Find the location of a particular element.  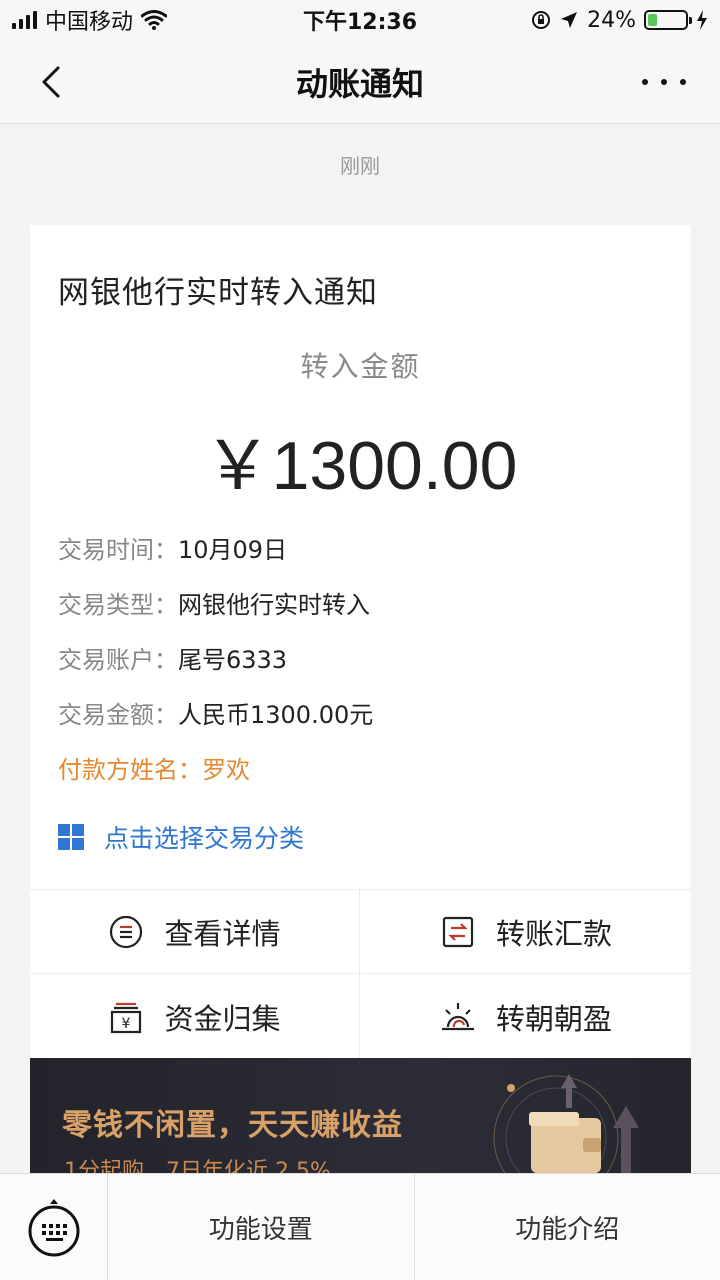

action-label: 资金归集 is located at coordinates (222, 1019).